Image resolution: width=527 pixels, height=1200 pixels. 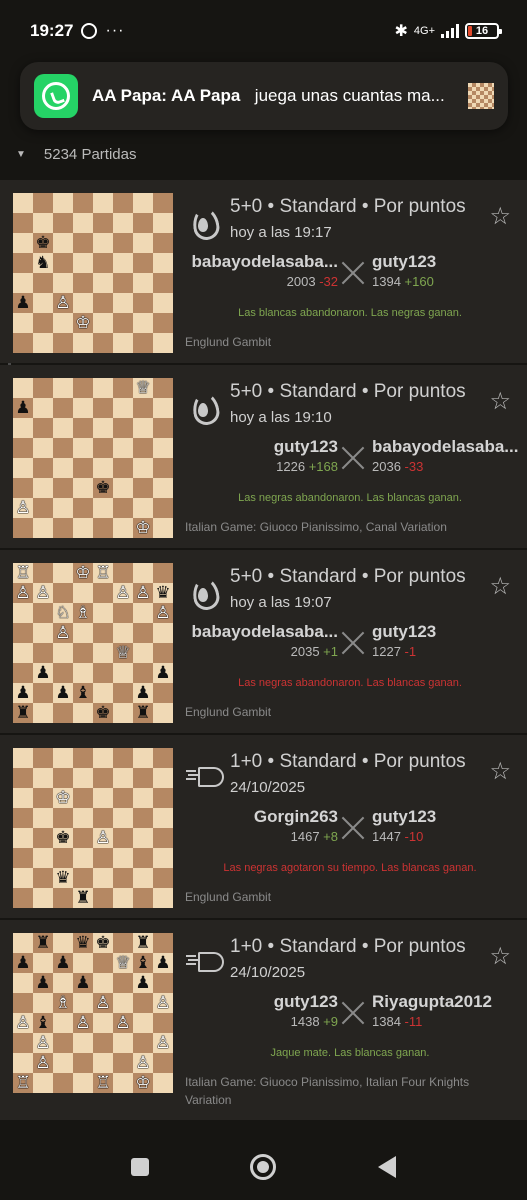 I want to click on white-player: Gorgin263 1467 +8, so click(x=296, y=825).